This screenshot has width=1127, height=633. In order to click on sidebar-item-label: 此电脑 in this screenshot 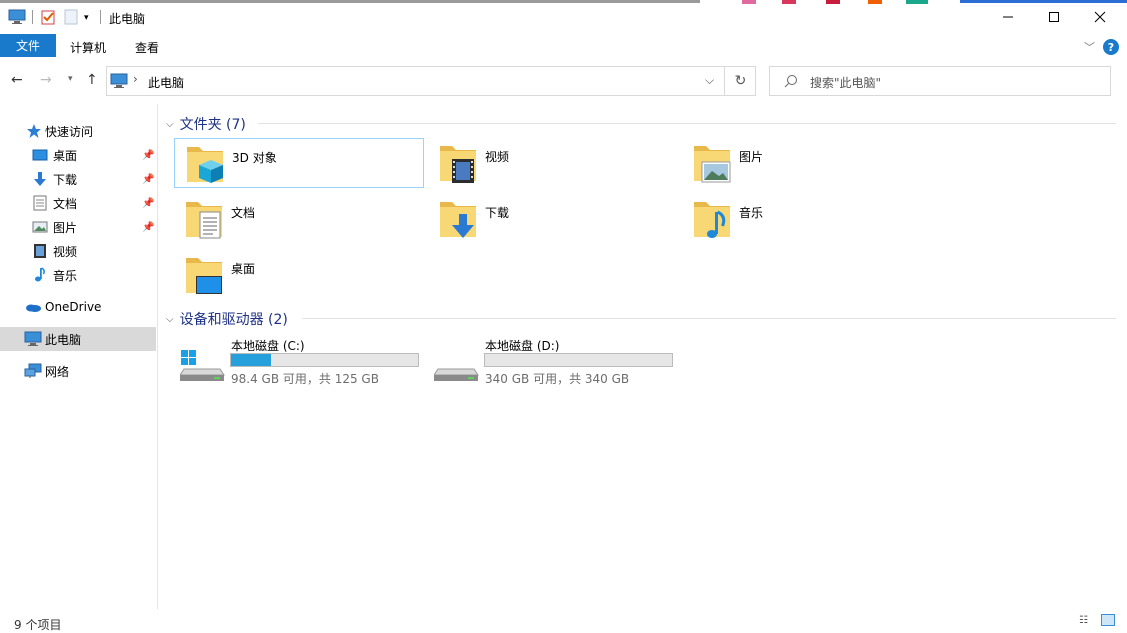, I will do `click(63, 339)`.